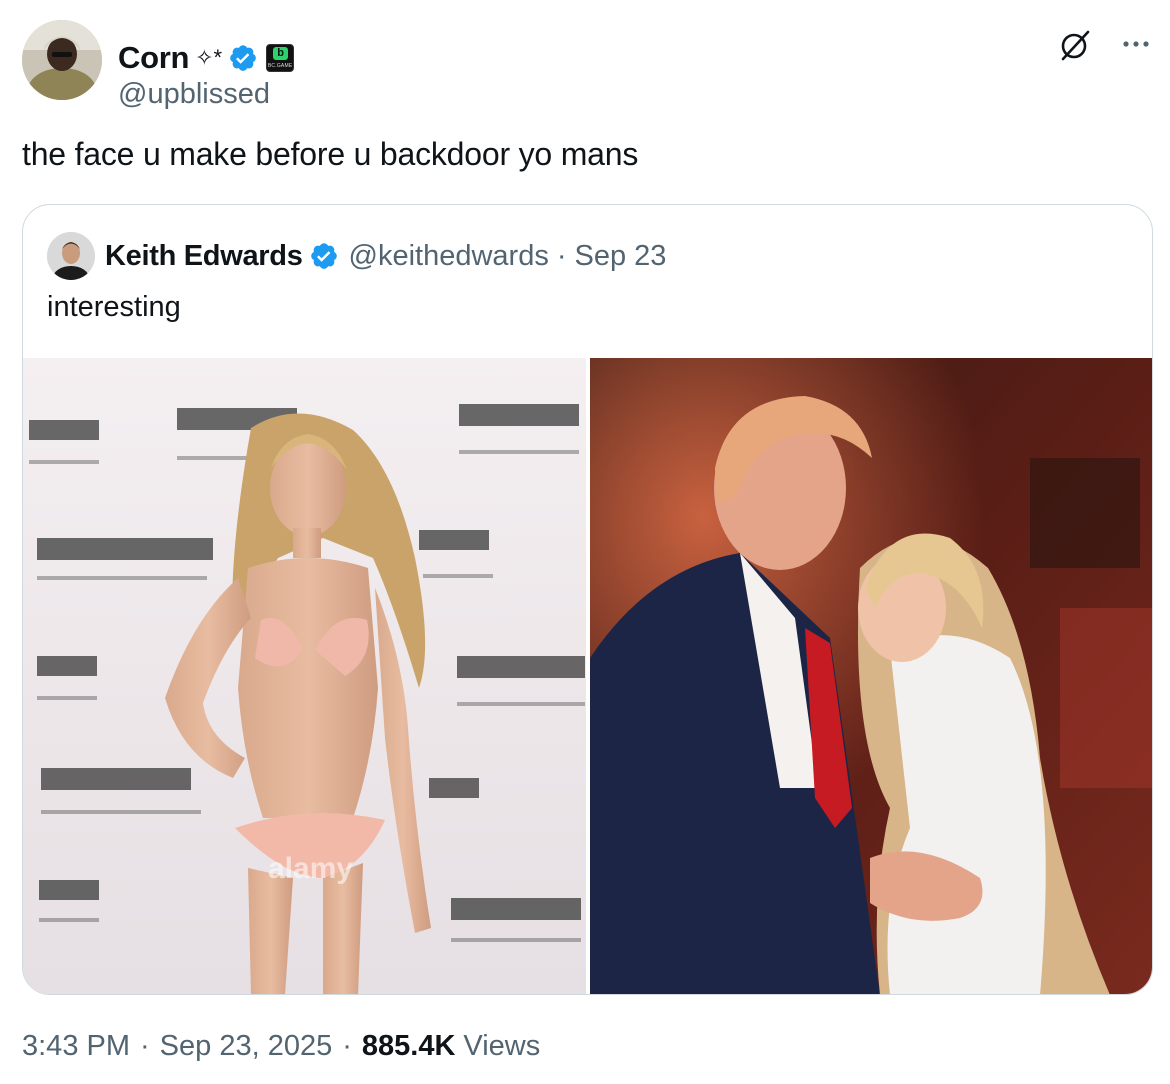 The image size is (1170, 1084). What do you see at coordinates (71, 256) in the screenshot?
I see `quoted-author-avatar` at bounding box center [71, 256].